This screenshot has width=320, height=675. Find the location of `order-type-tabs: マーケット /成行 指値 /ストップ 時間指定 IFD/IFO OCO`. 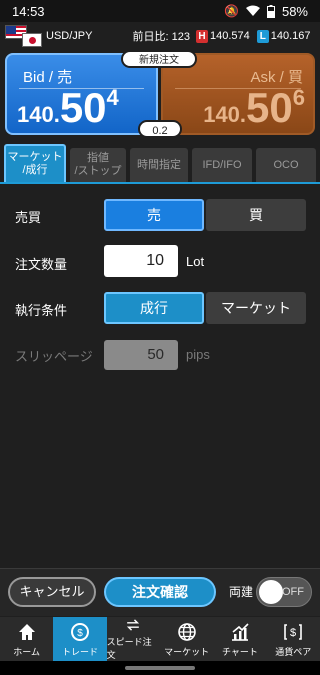

order-type-tabs: マーケット /成行 指値 /ストップ 時間指定 IFD/IFO OCO is located at coordinates (160, 164).